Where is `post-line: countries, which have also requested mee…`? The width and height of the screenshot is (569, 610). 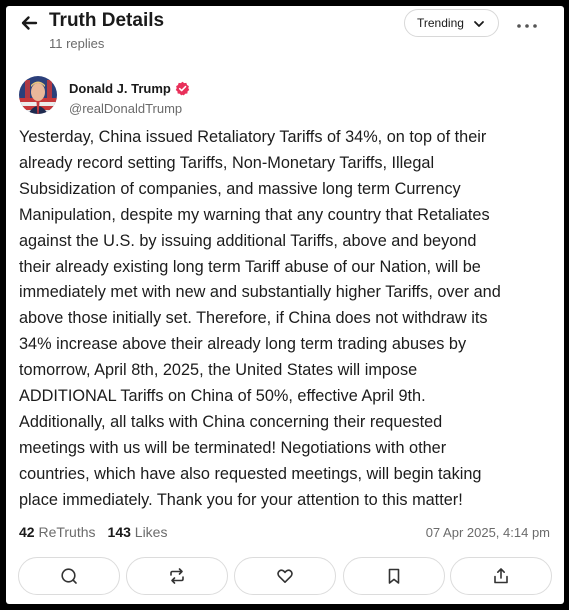 post-line: countries, which have also requested mee… is located at coordinates (250, 473).